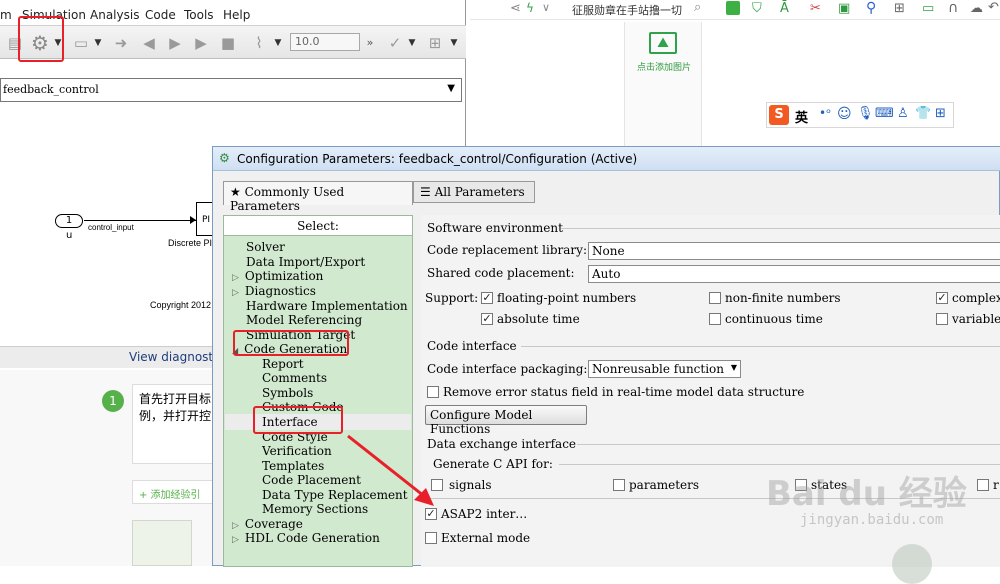 Image resolution: width=1000 pixels, height=584 pixels. What do you see at coordinates (315, 509) in the screenshot?
I see `tree-item-memory-sections: Memory Sections` at bounding box center [315, 509].